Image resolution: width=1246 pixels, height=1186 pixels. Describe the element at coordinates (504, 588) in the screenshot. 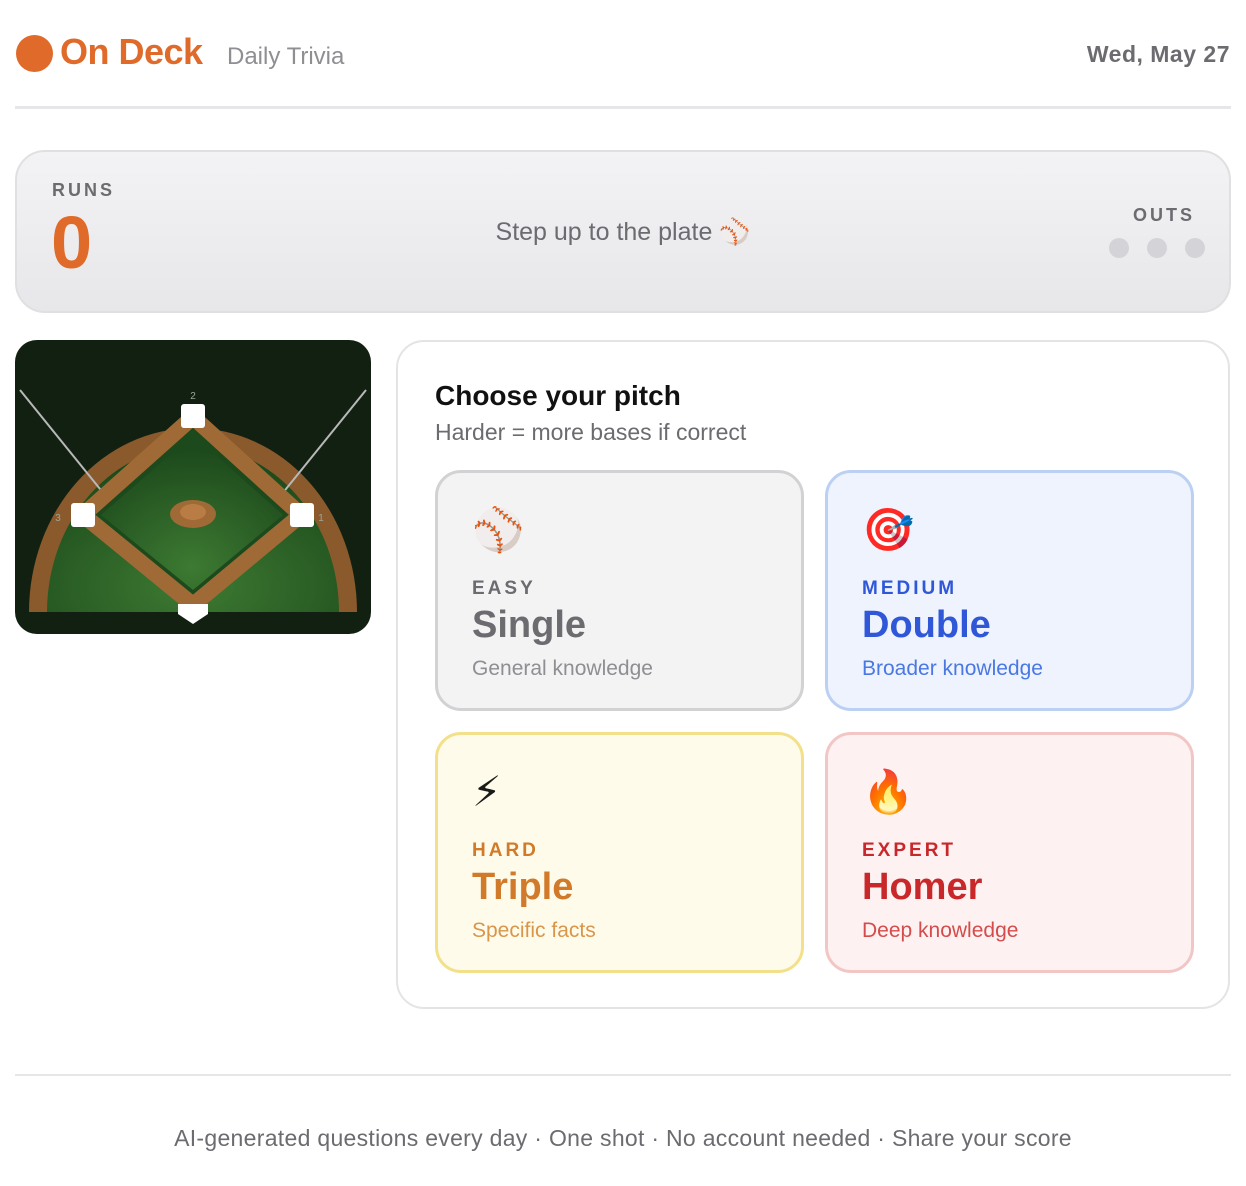

I see `difficulty-label: EASY` at that location.